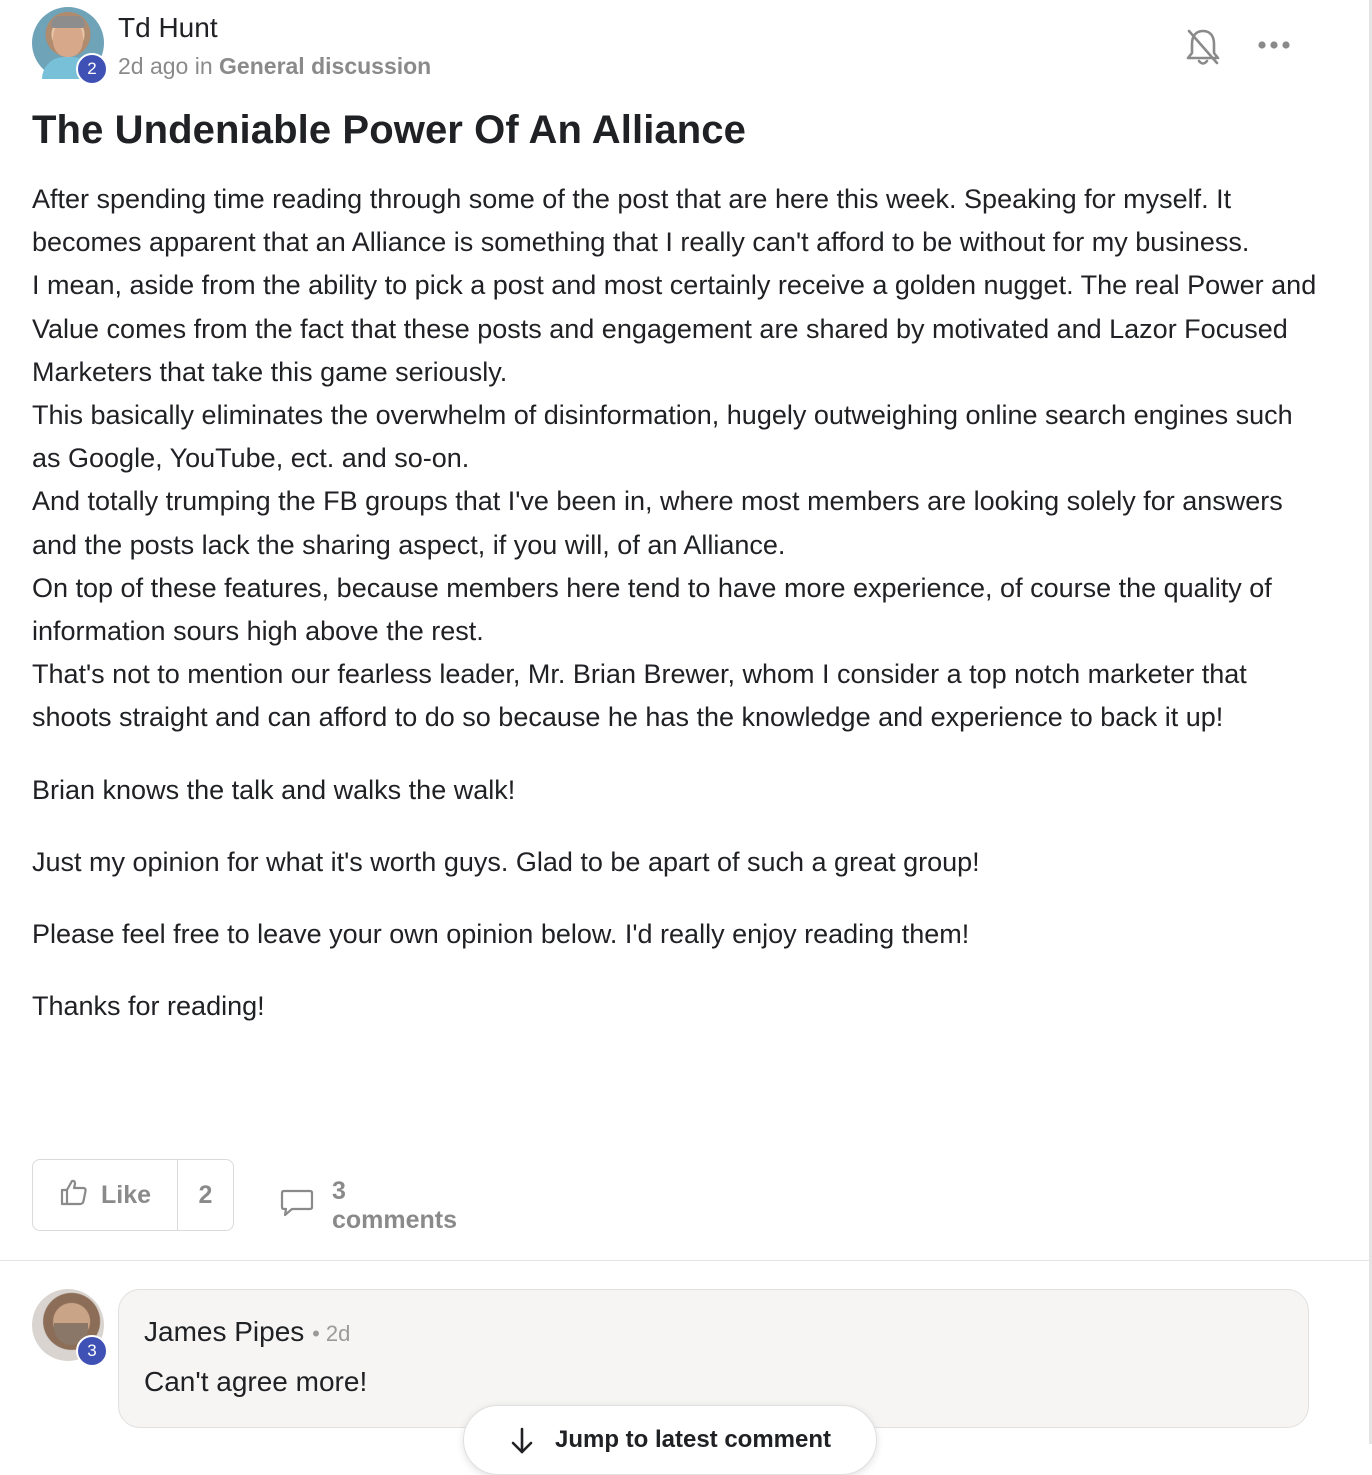 This screenshot has width=1372, height=1475. What do you see at coordinates (205, 1195) in the screenshot?
I see `like-count: 2` at bounding box center [205, 1195].